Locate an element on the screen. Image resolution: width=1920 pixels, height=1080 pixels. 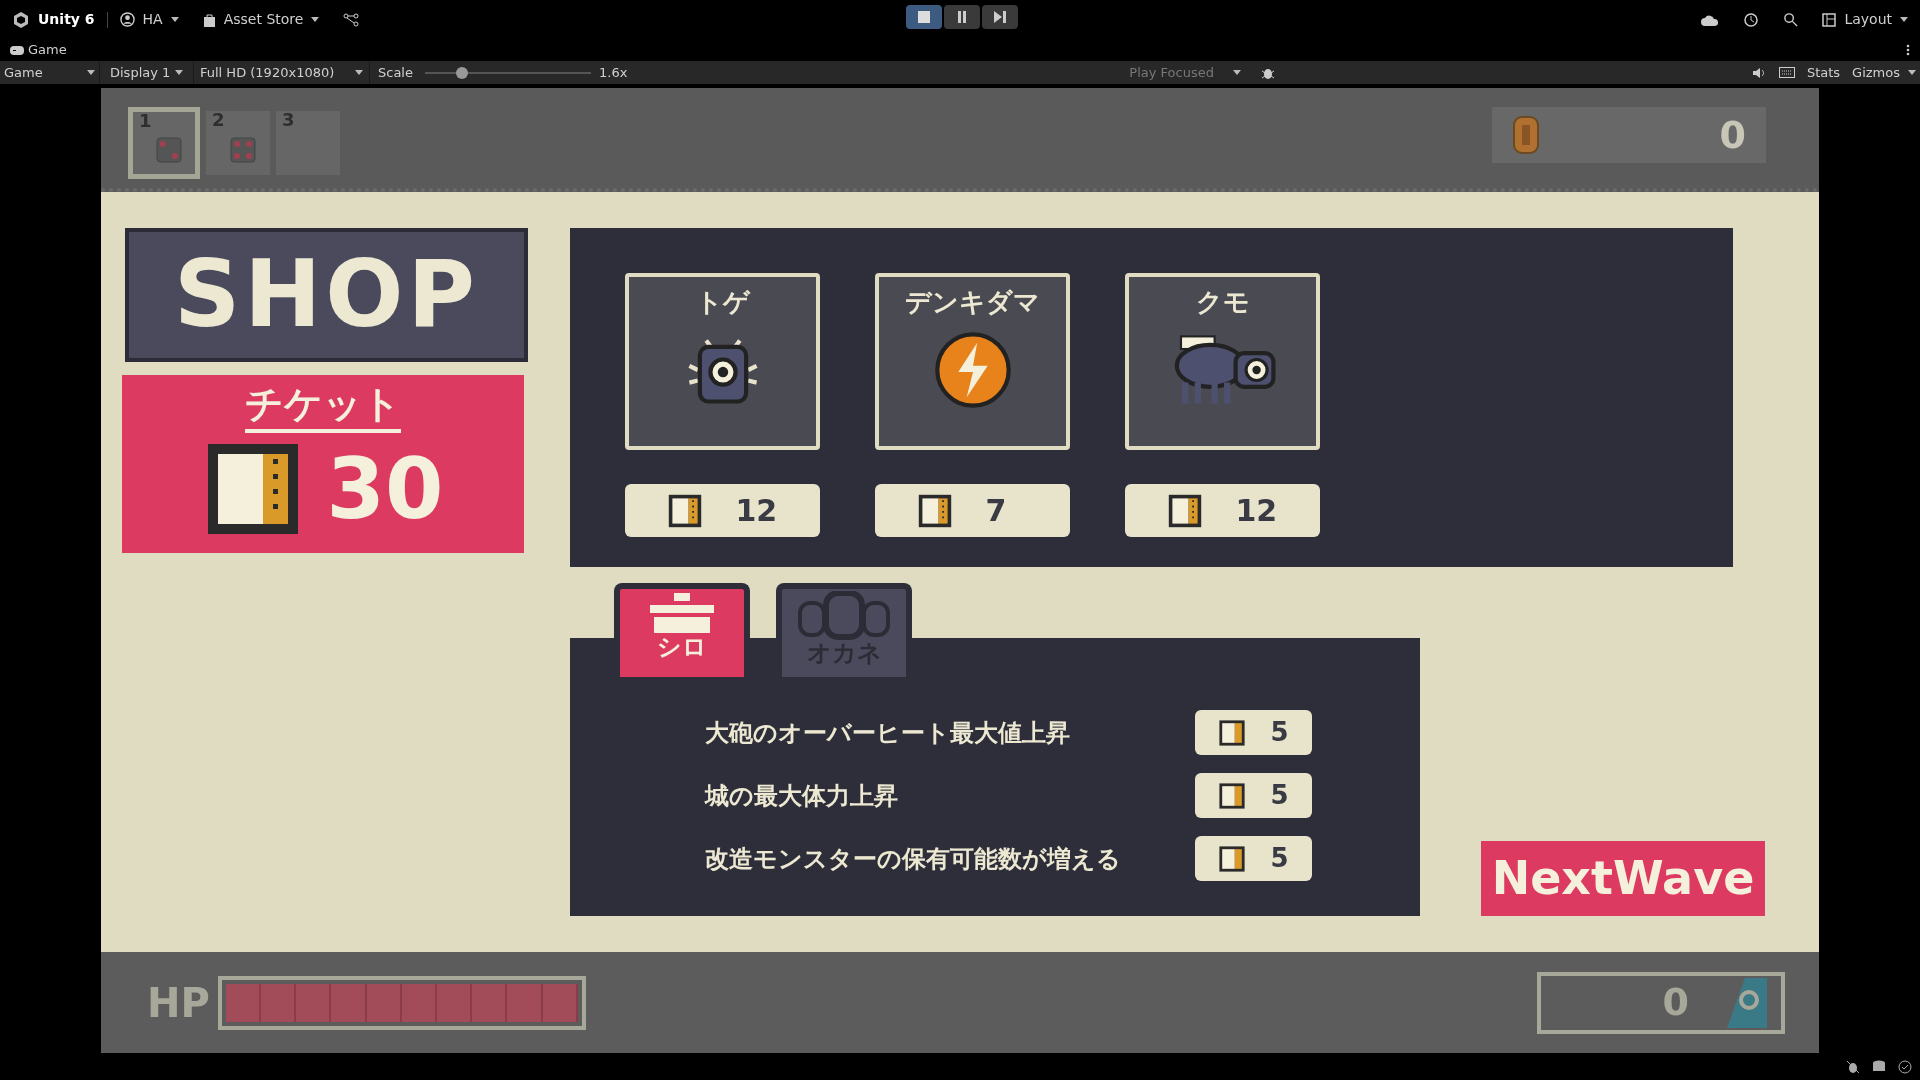
speaker-icon is located at coordinates (1759, 72).